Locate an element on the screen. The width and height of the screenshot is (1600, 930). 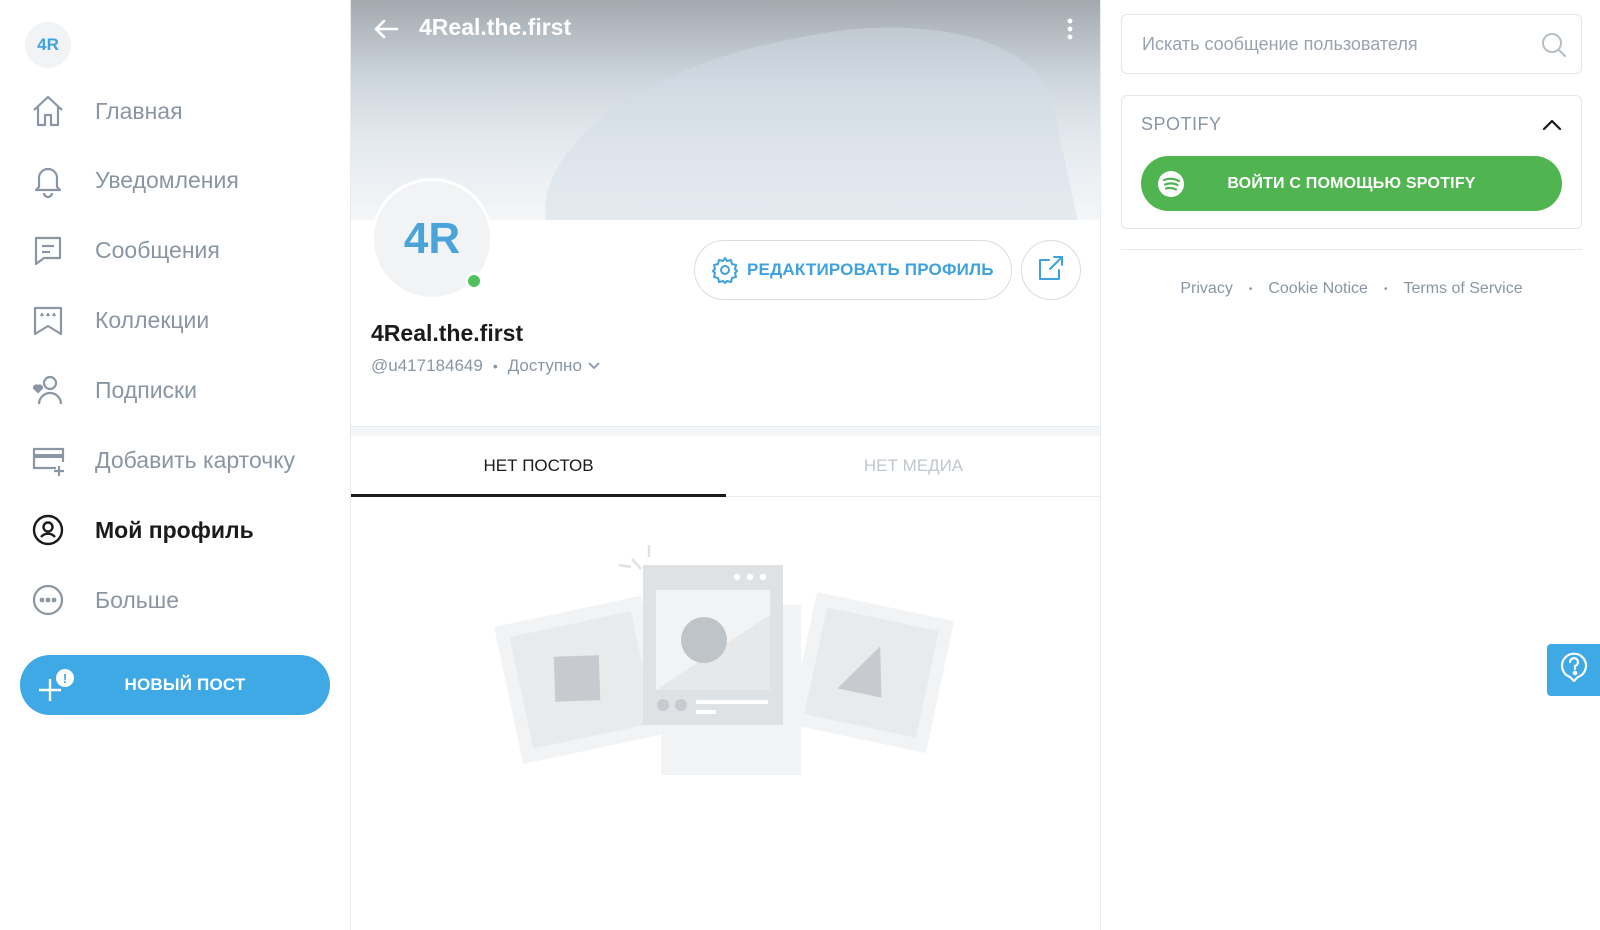
message-icon is located at coordinates (48, 250).